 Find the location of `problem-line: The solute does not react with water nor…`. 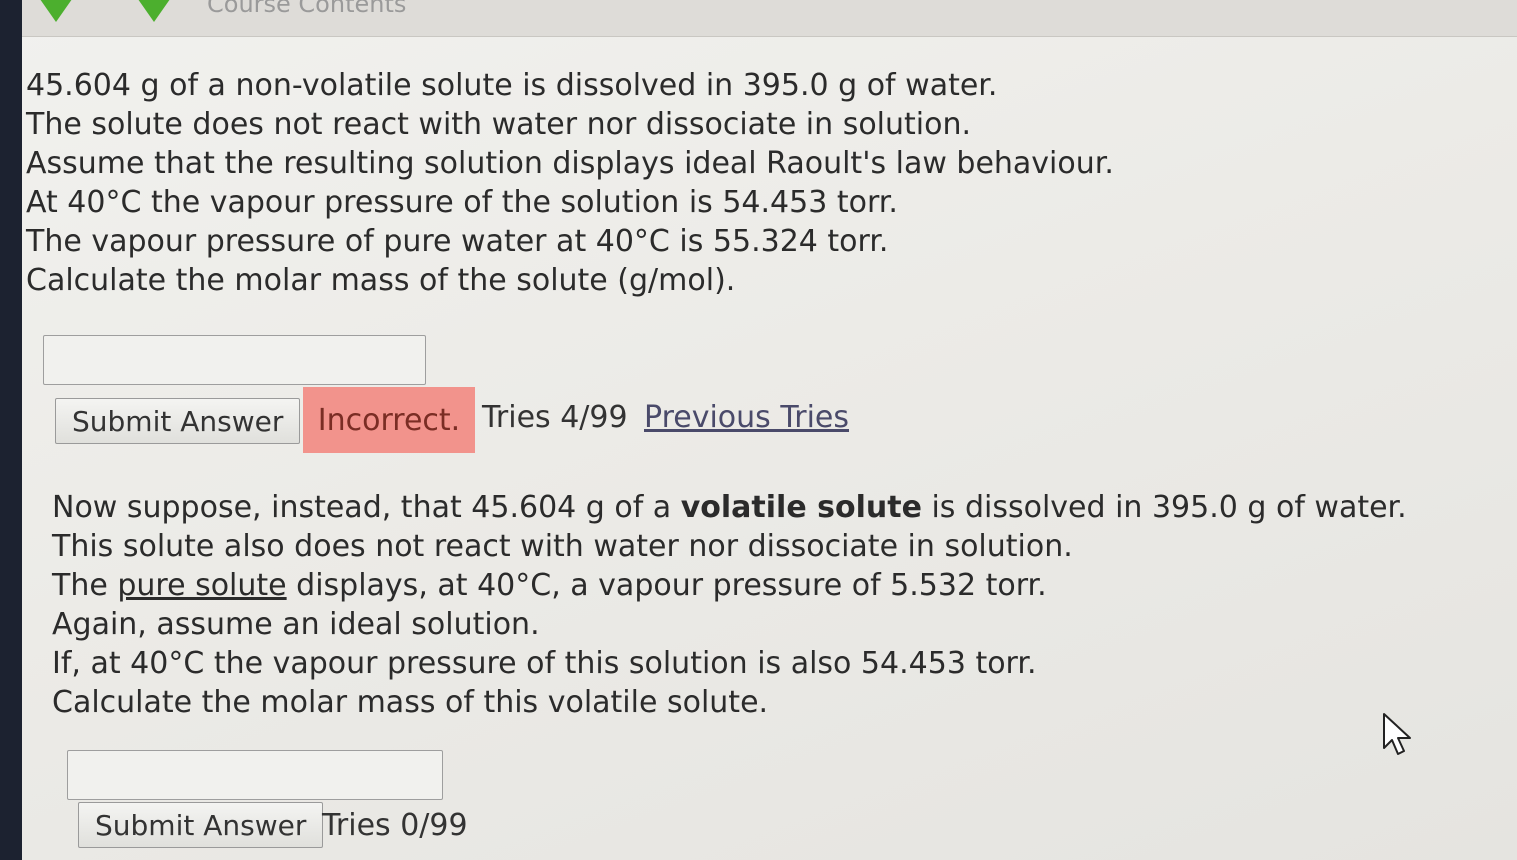

problem-line: The solute does not react with water nor… is located at coordinates (499, 124).